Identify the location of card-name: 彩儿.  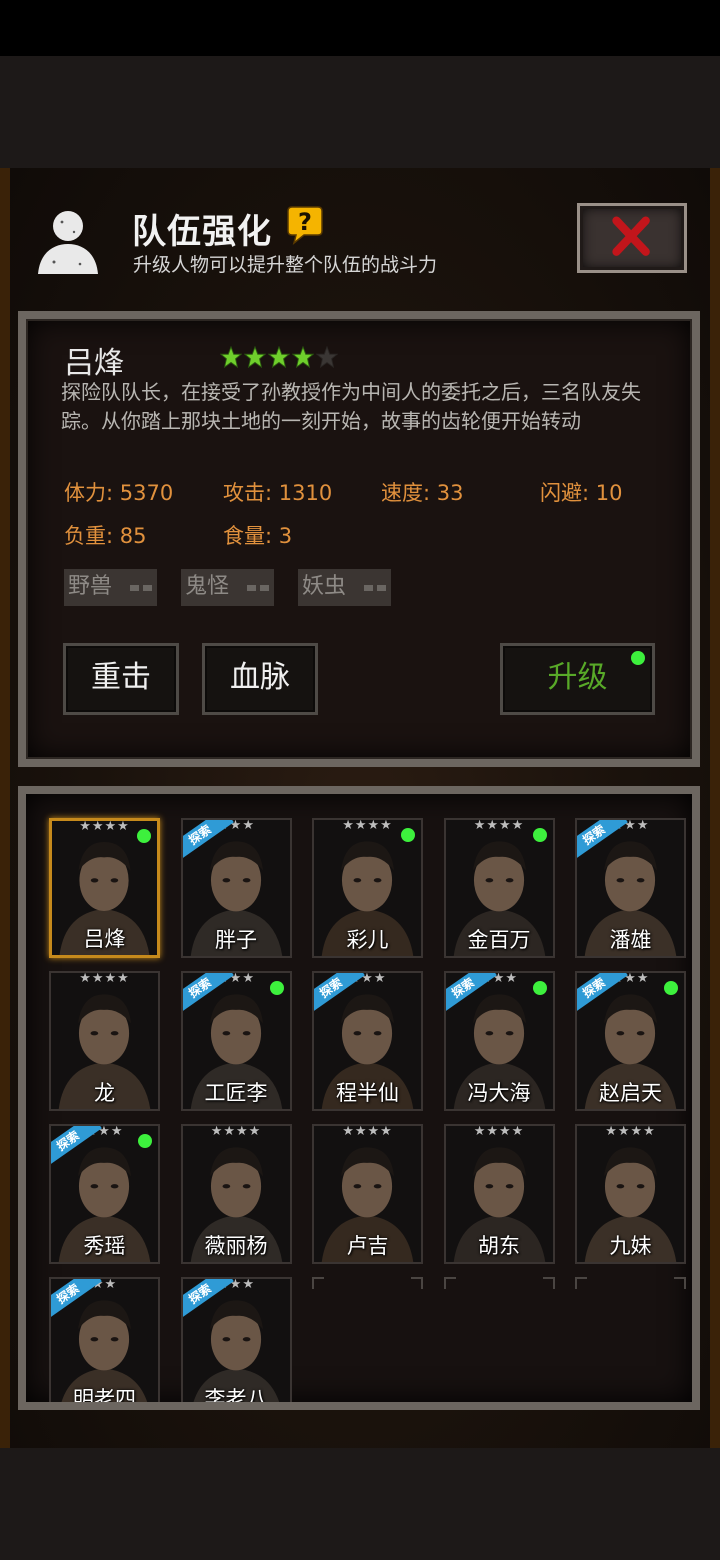
(367, 940).